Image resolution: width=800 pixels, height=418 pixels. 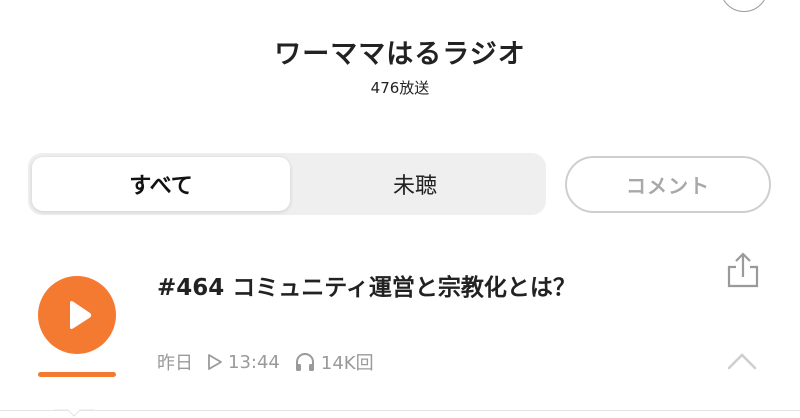 What do you see at coordinates (400, 88) in the screenshot?
I see `broadcast-count: 476放送` at bounding box center [400, 88].